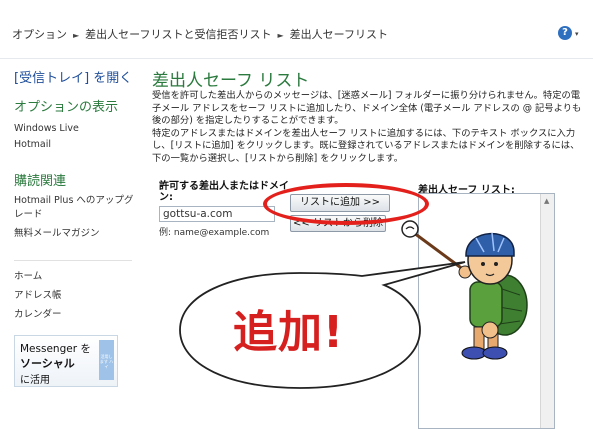  What do you see at coordinates (178, 34) in the screenshot?
I see `breadcrumb-safe-blocked: 差出人セーフリストと受信拒否リスト` at bounding box center [178, 34].